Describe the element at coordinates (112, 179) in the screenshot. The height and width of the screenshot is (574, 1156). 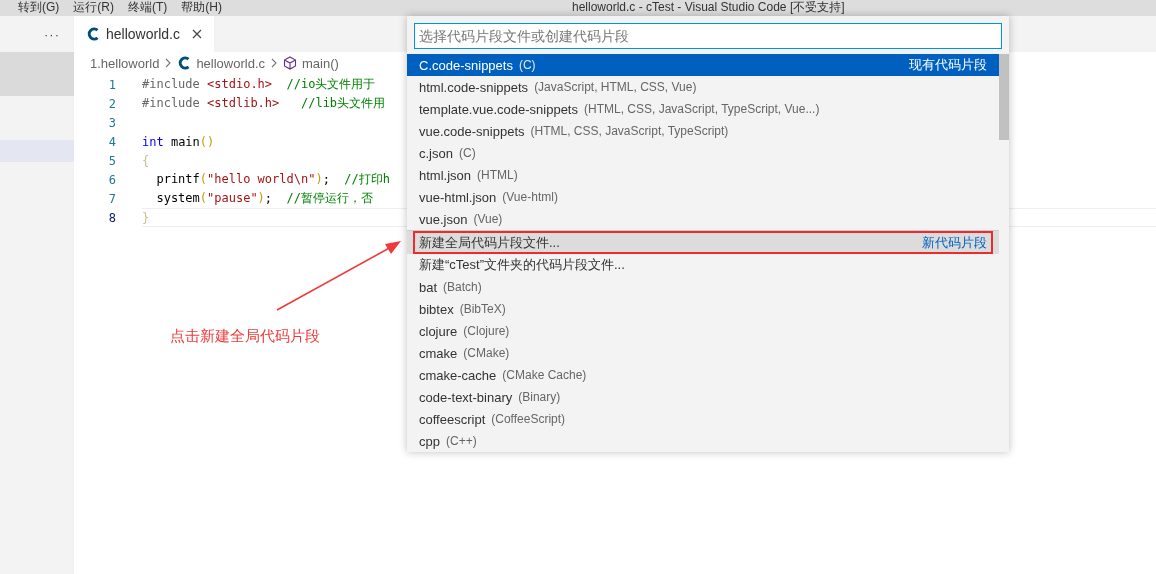
I see `line-number: 6` at that location.